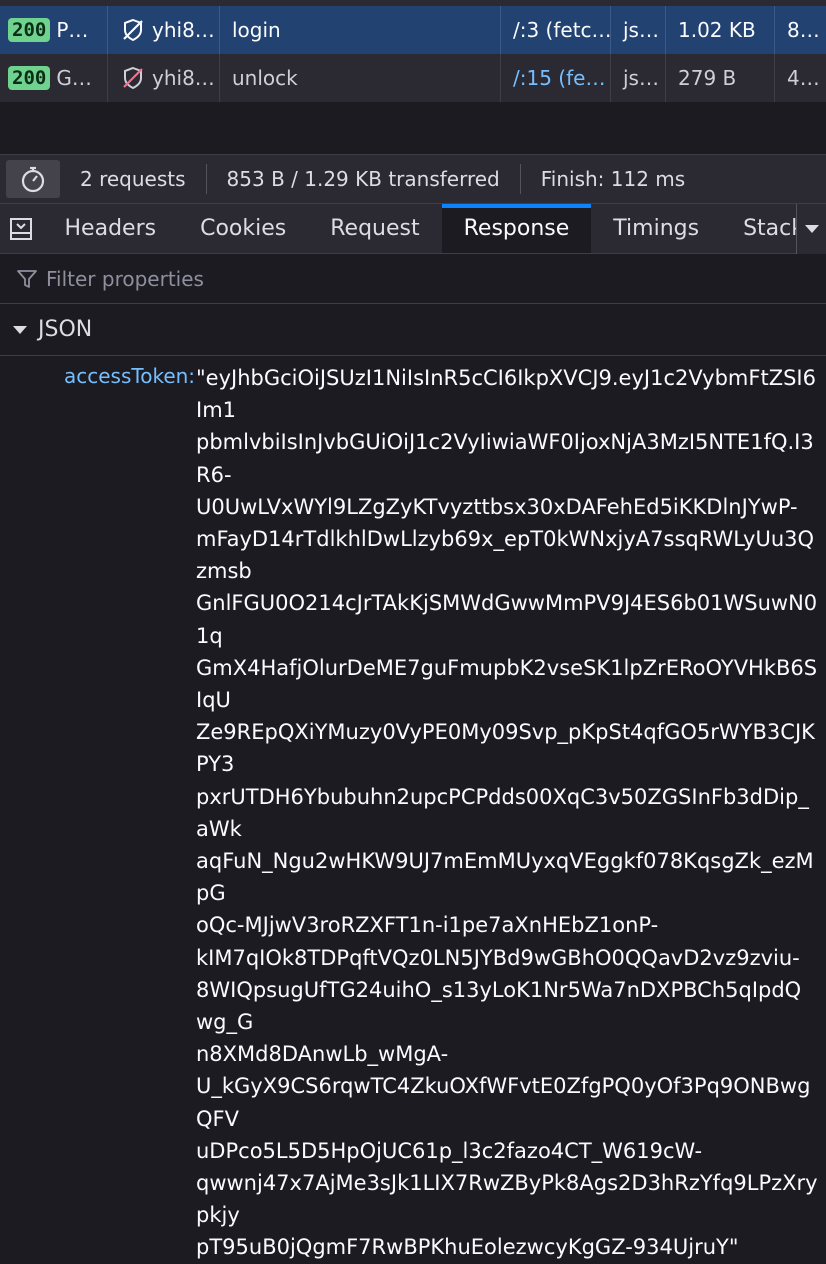  I want to click on tab-response: Response, so click(516, 228).